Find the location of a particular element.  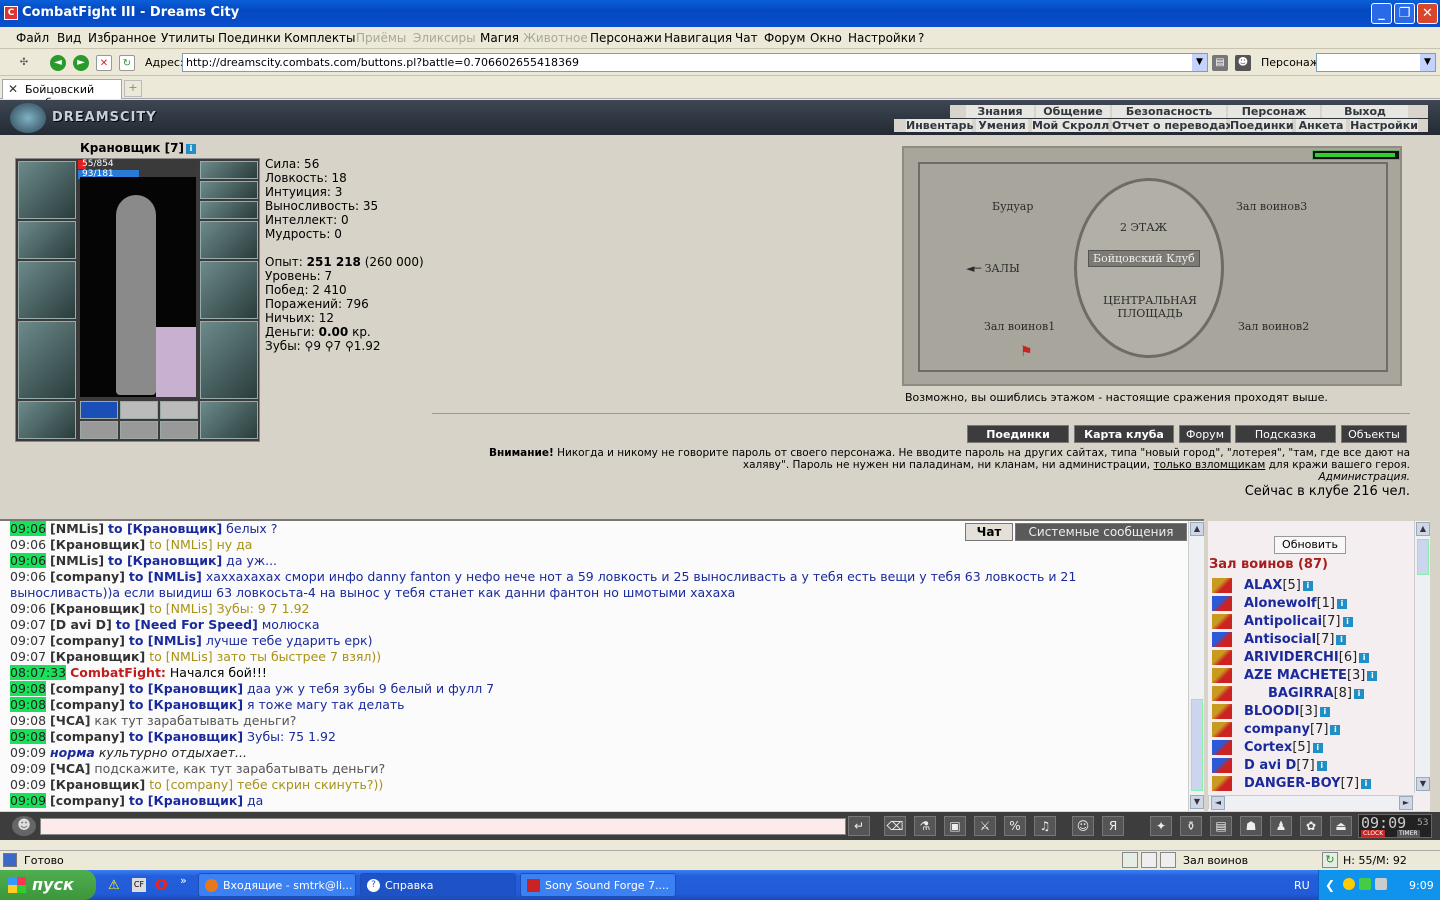

scroll-left-icon: ◄ is located at coordinates (1218, 803).